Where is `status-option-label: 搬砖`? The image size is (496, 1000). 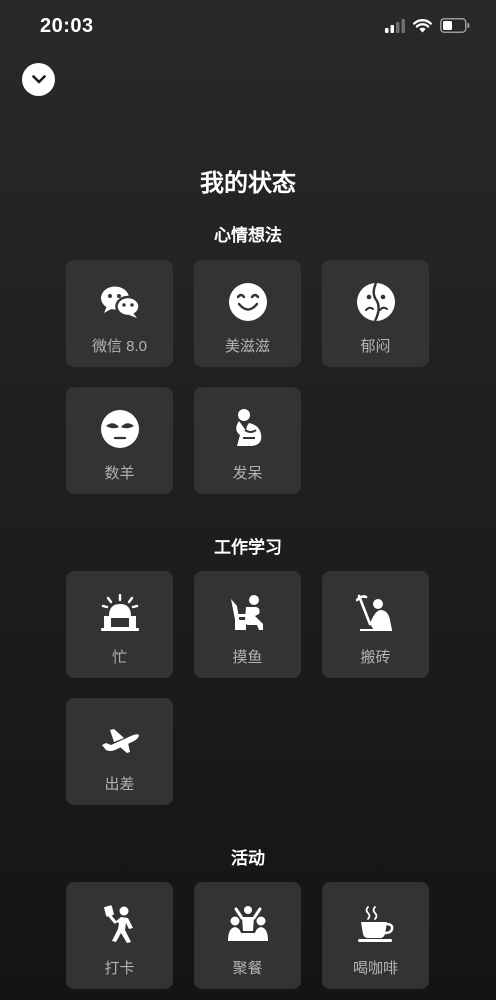 status-option-label: 搬砖 is located at coordinates (375, 657).